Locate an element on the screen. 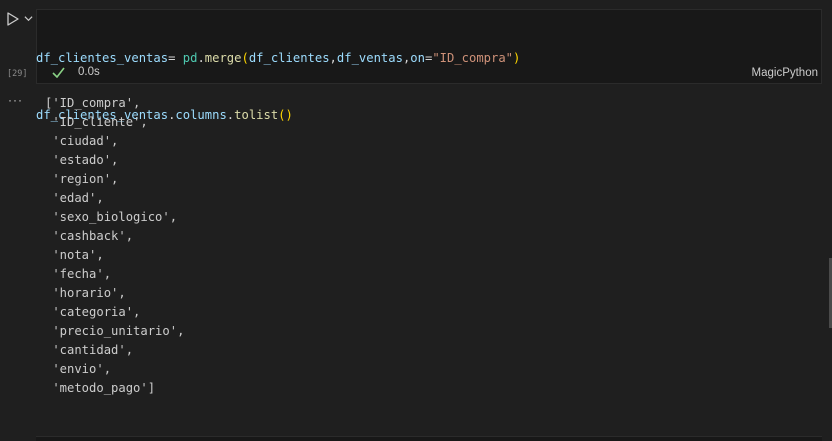 This screenshot has height=441, width=832. run-cell-icon is located at coordinates (13, 19).